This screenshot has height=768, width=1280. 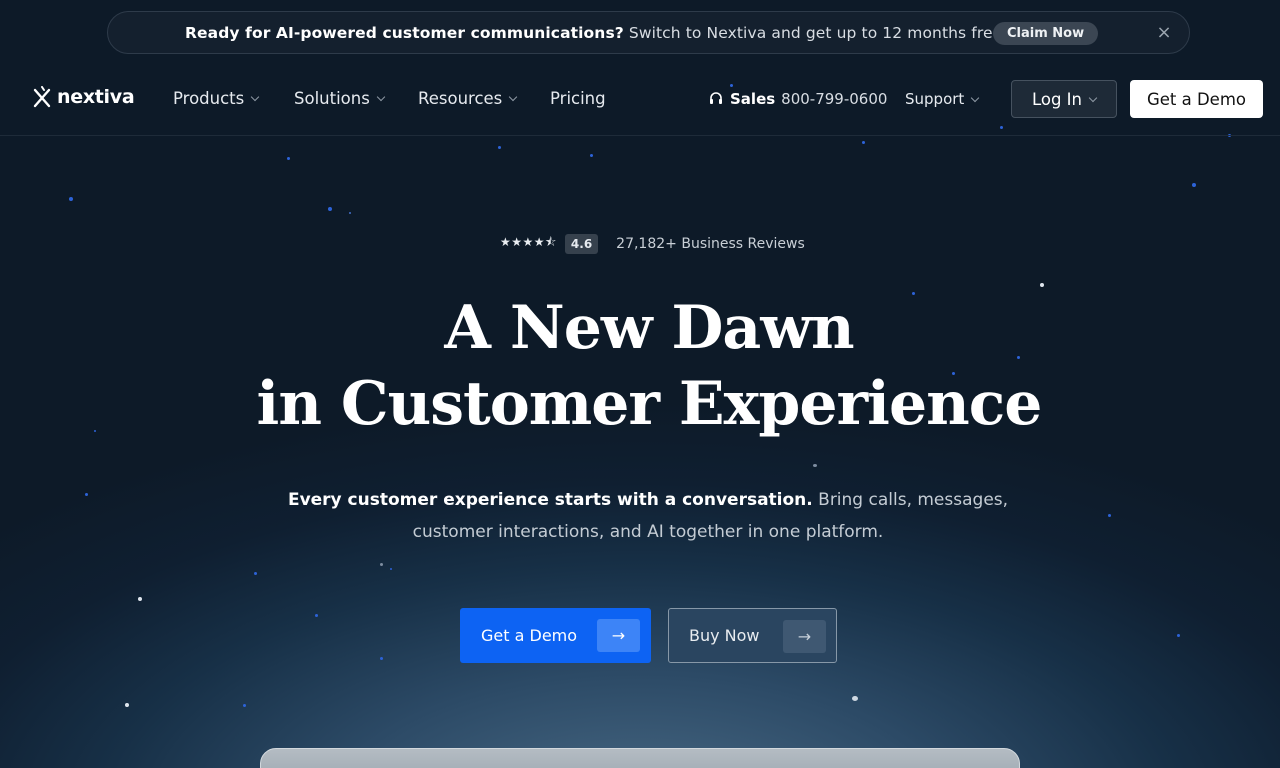 I want to click on headset-icon, so click(x=716, y=98).